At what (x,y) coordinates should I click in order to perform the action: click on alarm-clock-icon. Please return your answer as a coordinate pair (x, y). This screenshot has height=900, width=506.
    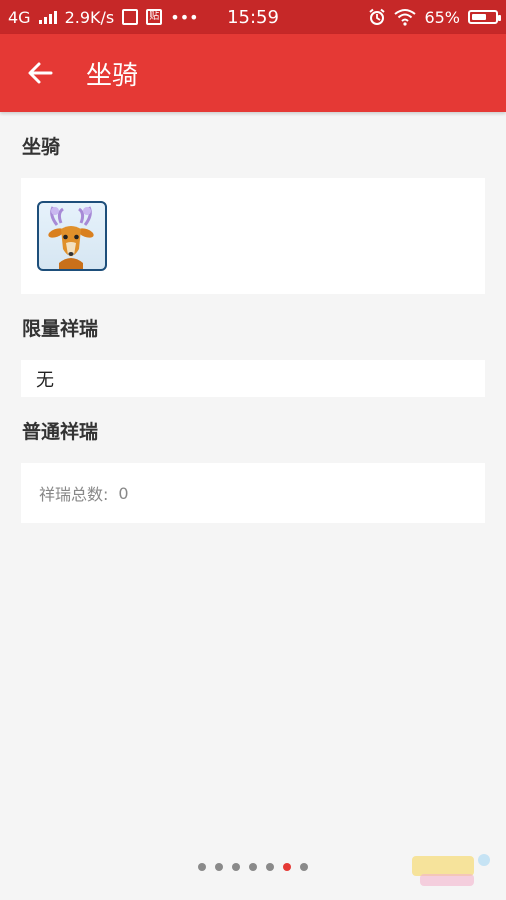
    Looking at the image, I should click on (377, 16).